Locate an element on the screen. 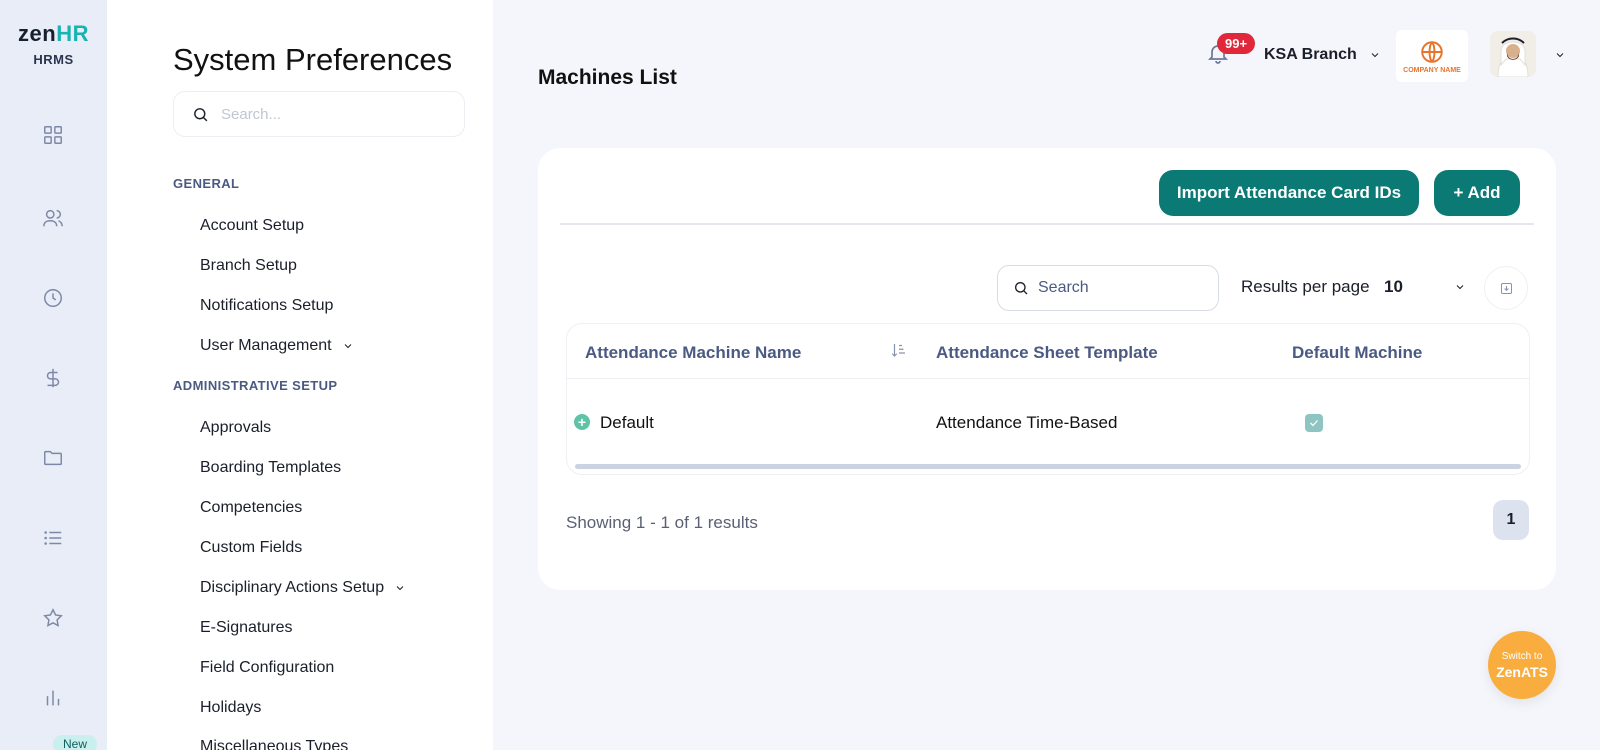 The width and height of the screenshot is (1600, 750). page-title: Machines List is located at coordinates (607, 77).